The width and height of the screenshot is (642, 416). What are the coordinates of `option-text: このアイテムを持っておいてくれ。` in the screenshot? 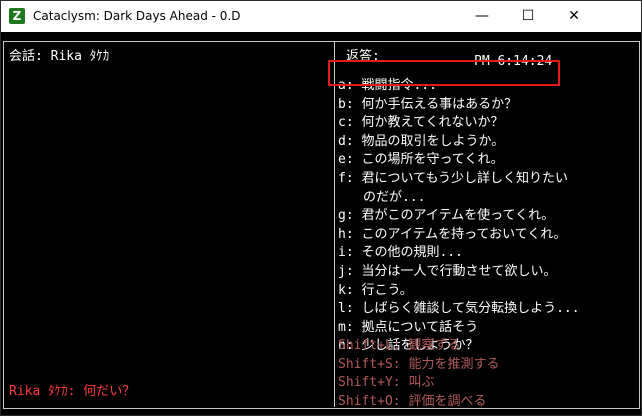 It's located at (464, 234).